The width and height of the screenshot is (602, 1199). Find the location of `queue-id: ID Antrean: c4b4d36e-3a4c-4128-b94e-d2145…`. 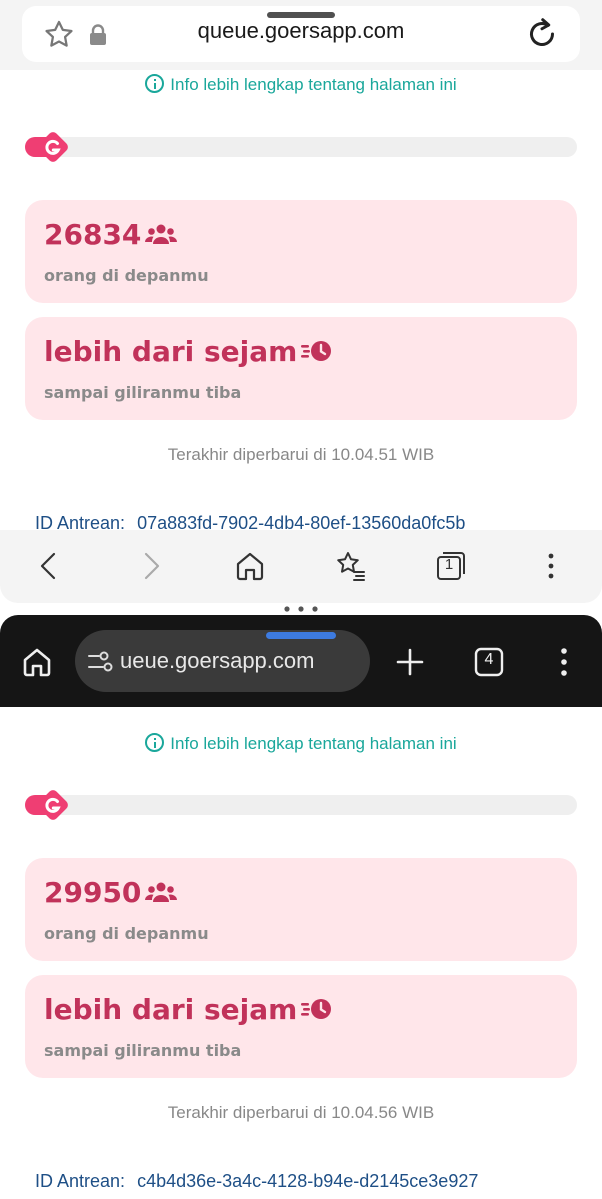

queue-id: ID Antrean: c4b4d36e-3a4c-4128-b94e-d2145… is located at coordinates (256, 1181).